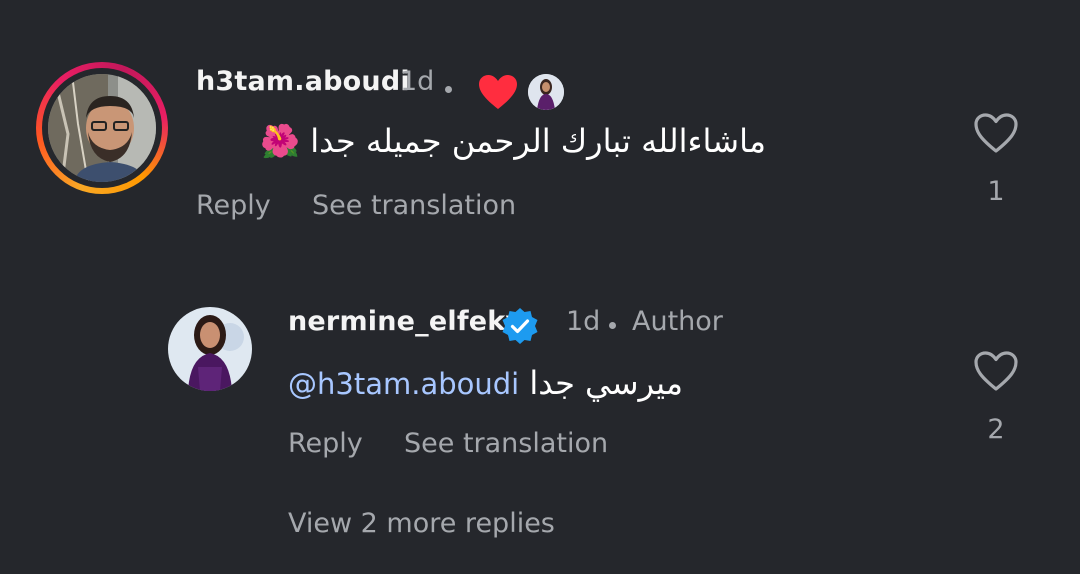 Image resolution: width=1080 pixels, height=574 pixels. Describe the element at coordinates (996, 429) in the screenshot. I see `like-count: 2` at that location.